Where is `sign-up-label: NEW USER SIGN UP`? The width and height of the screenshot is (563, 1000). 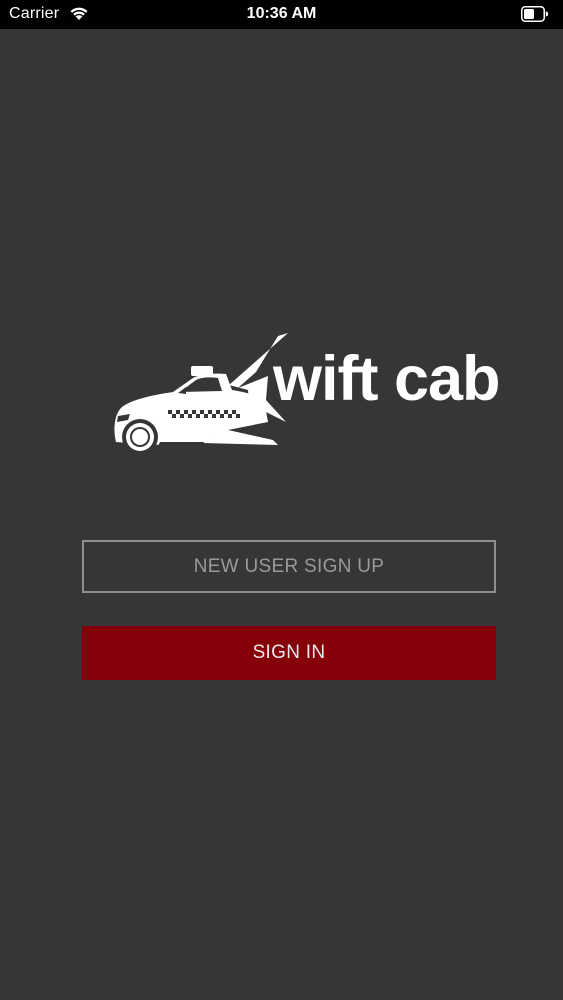
sign-up-label: NEW USER SIGN UP is located at coordinates (289, 566).